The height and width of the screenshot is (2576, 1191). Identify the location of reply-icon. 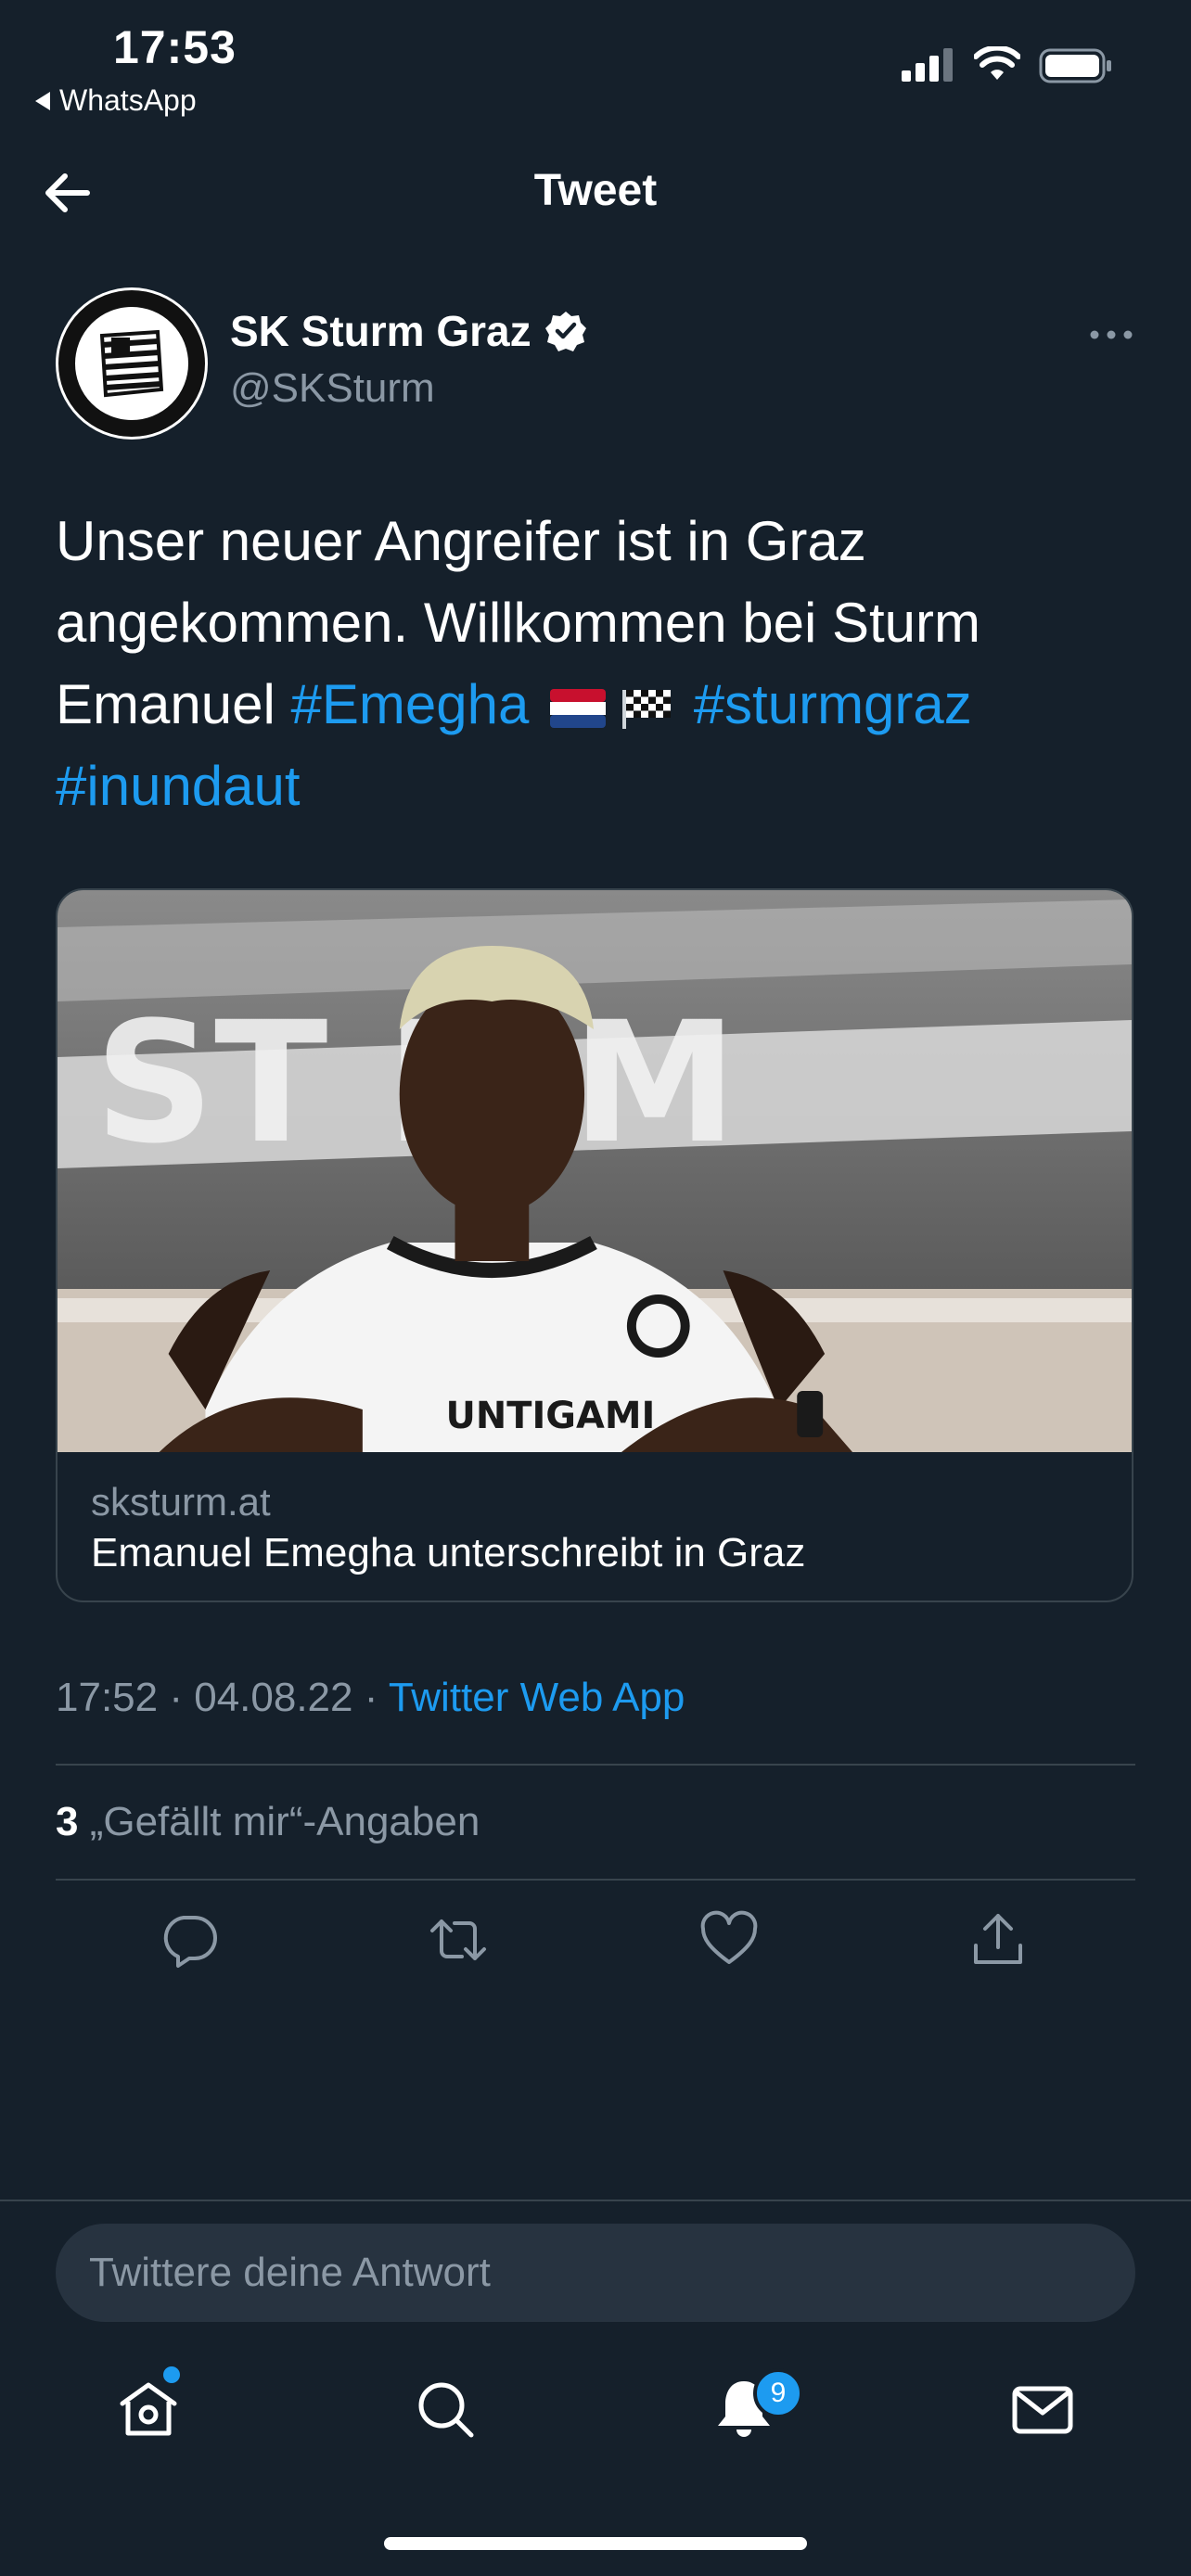
(190, 1940).